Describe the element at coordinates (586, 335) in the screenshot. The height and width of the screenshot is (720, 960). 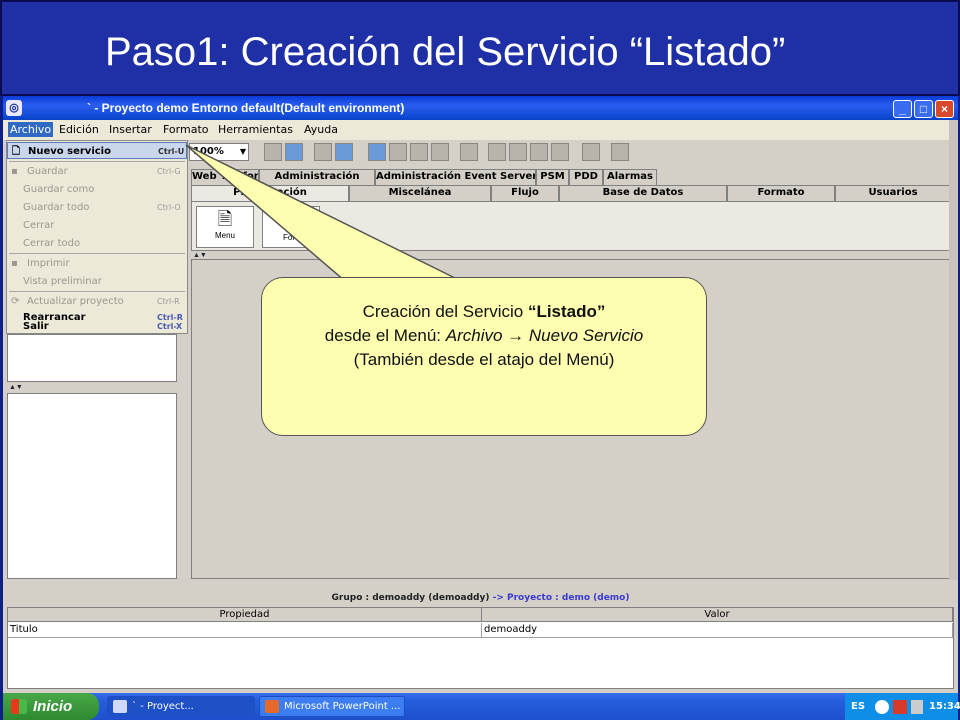
I see `callout-italic-text: Nuevo Servicio` at that location.